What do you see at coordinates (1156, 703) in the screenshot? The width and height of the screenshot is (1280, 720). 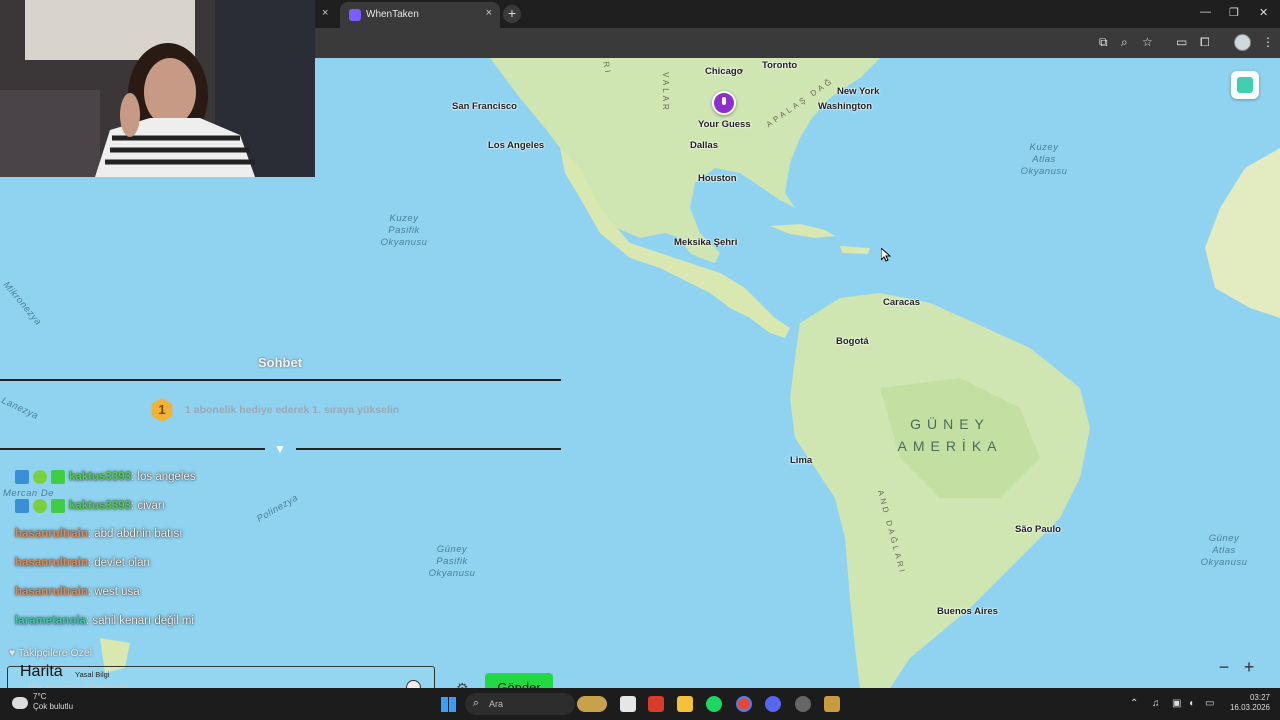 I see `mic-icon: ♫` at bounding box center [1156, 703].